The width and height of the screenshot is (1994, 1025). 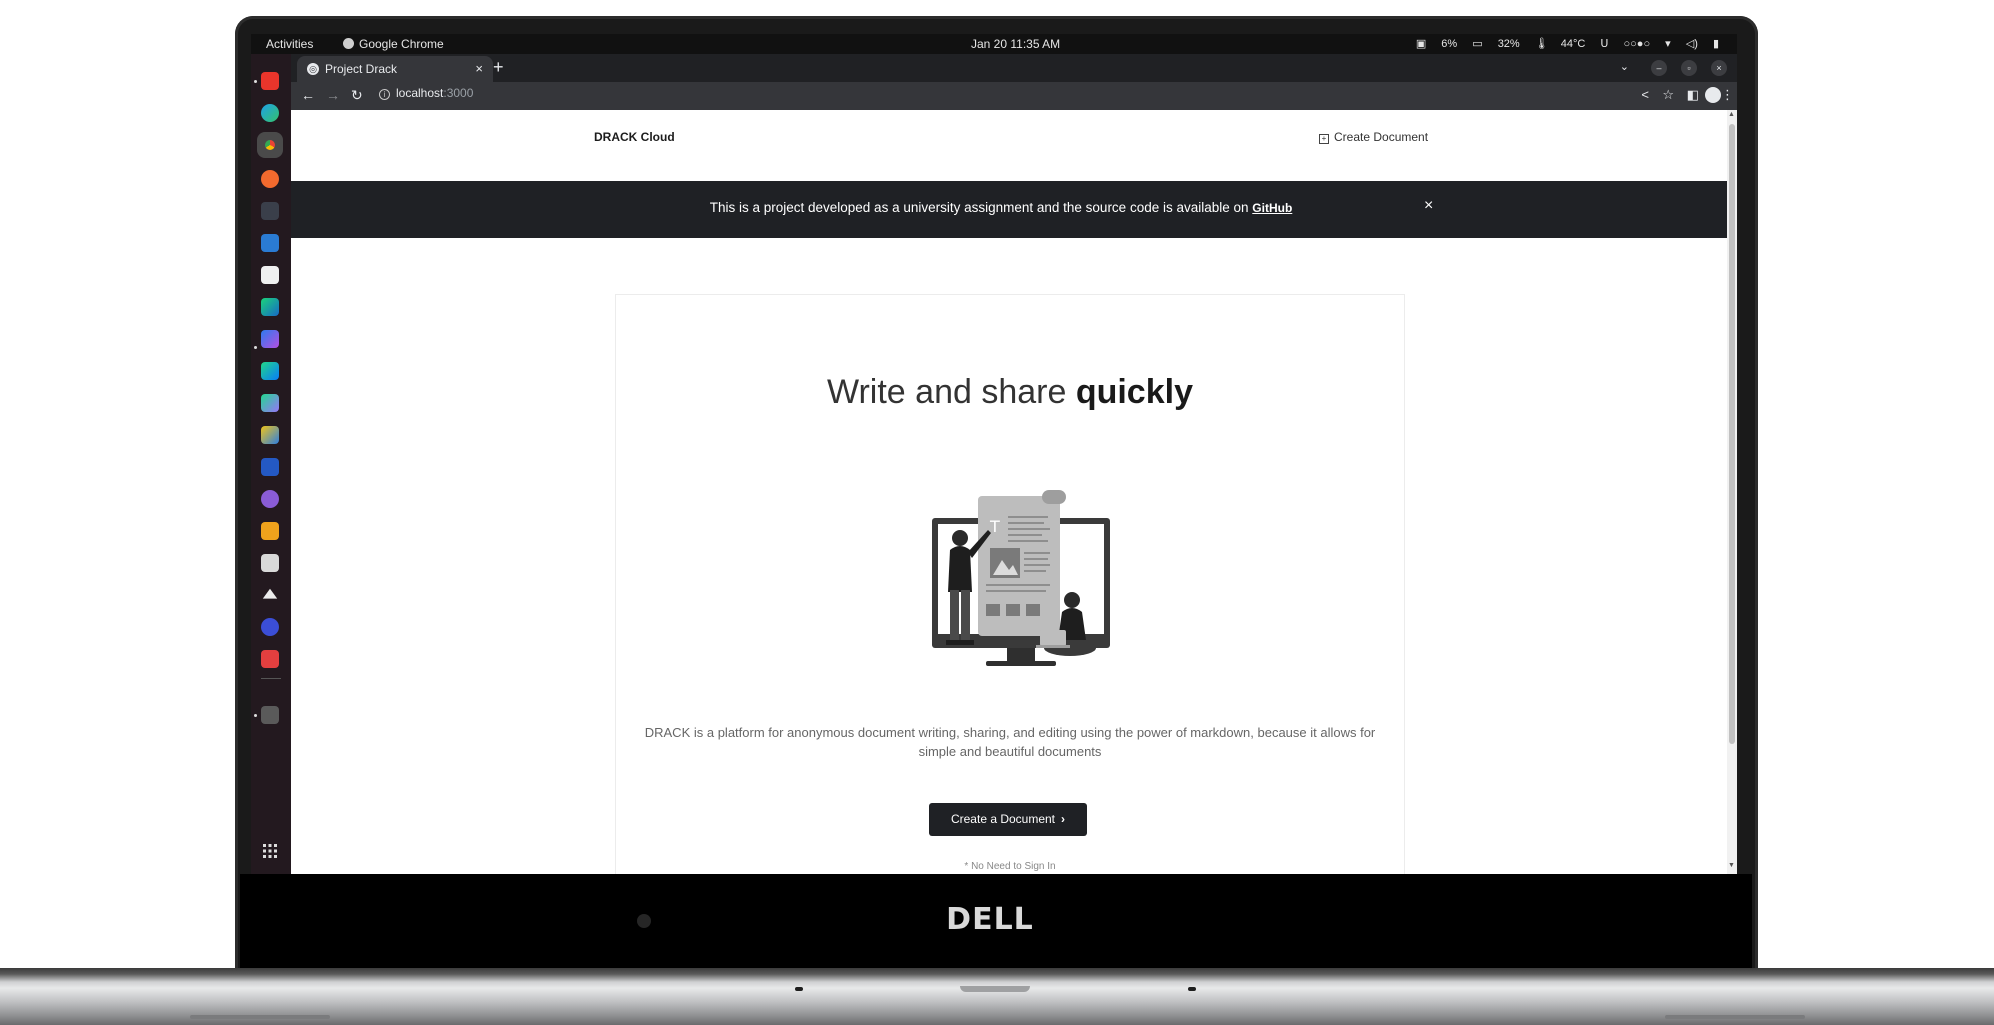 I want to click on activities-button: Activities, so click(x=289, y=44).